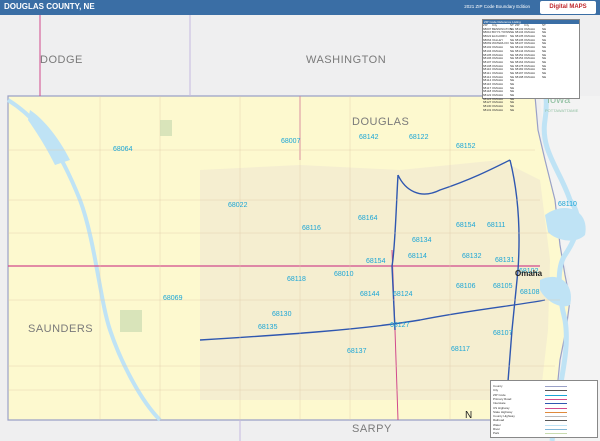  What do you see at coordinates (497, 6) in the screenshot?
I see `edition-label: 2021 ZIP Code Boundary Edition` at bounding box center [497, 6].